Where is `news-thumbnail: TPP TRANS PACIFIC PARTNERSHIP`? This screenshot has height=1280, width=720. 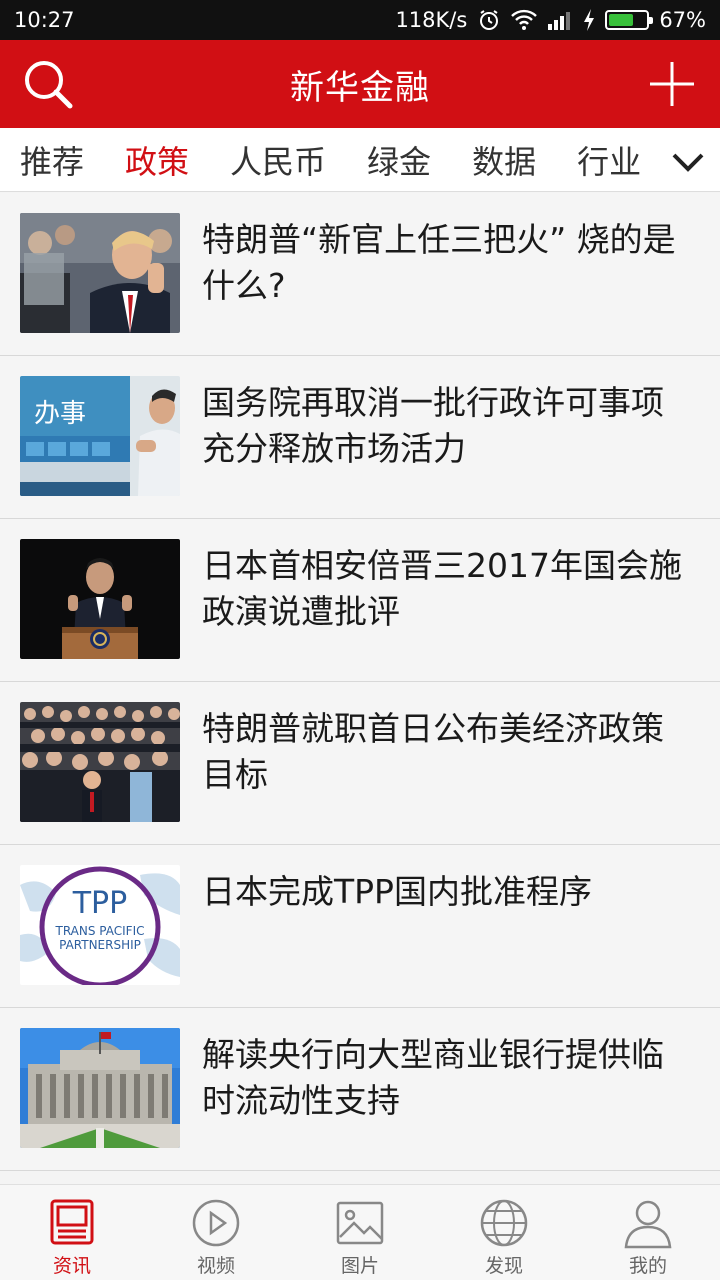 news-thumbnail: TPP TRANS PACIFIC PARTNERSHIP is located at coordinates (100, 925).